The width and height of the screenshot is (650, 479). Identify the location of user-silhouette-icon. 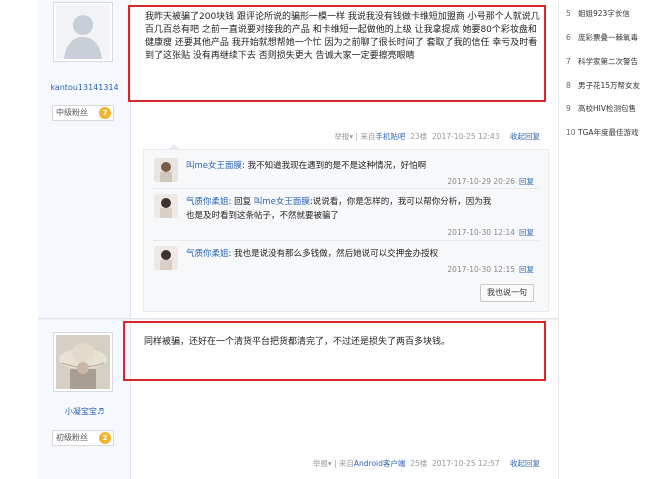
(83, 32).